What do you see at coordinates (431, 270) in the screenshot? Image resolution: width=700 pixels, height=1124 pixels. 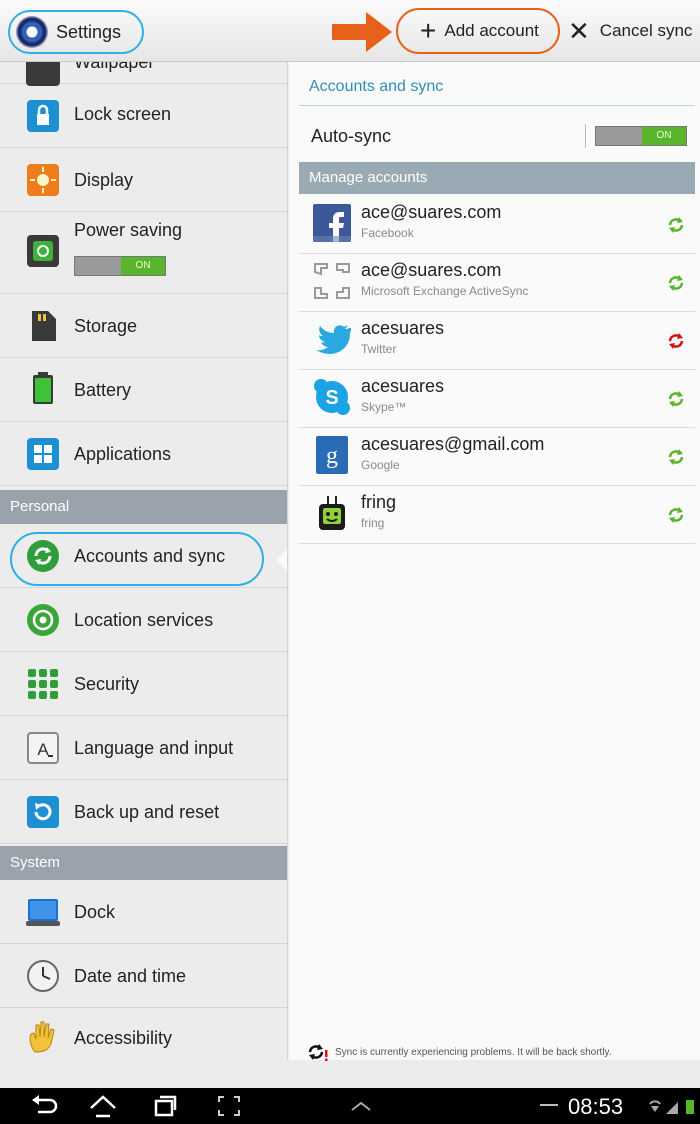 I see `account-name: ace@suares.com` at bounding box center [431, 270].